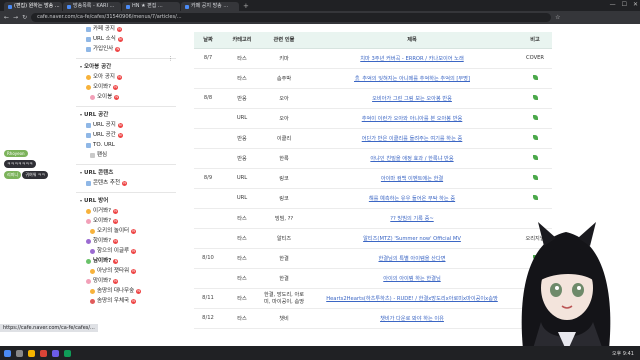 This screenshot has height=360, width=640. I want to click on sidebar-category: ▾ URL 콘텐츠, so click(128, 173).